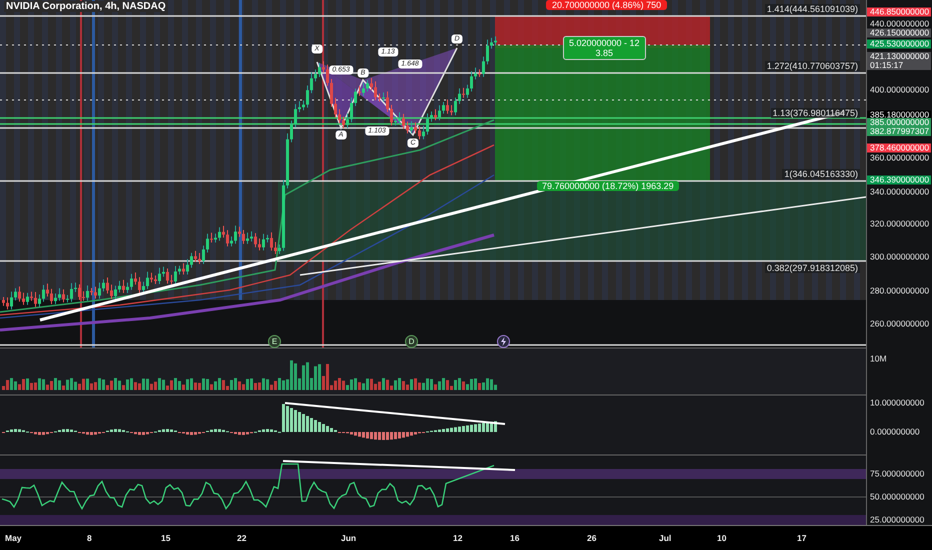  Describe the element at coordinates (878, 359) in the screenshot. I see `volume-axis-label: 10M` at that location.